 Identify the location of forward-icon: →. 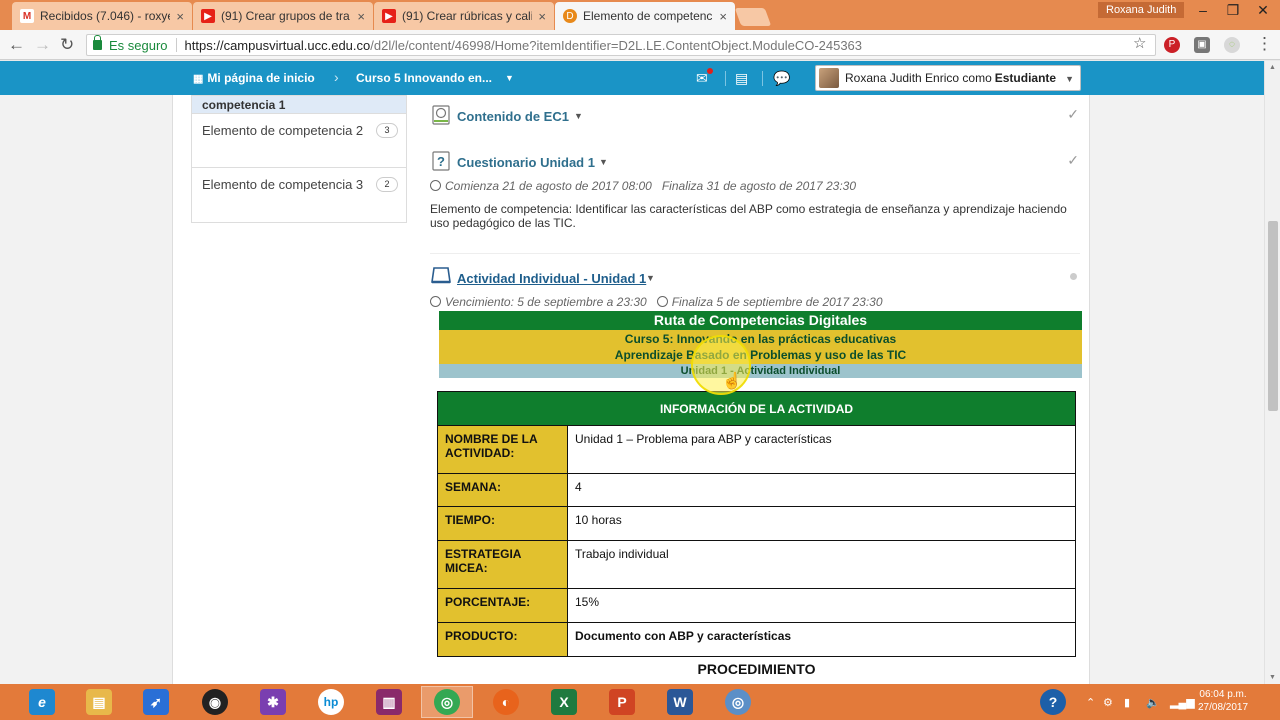
(42, 45).